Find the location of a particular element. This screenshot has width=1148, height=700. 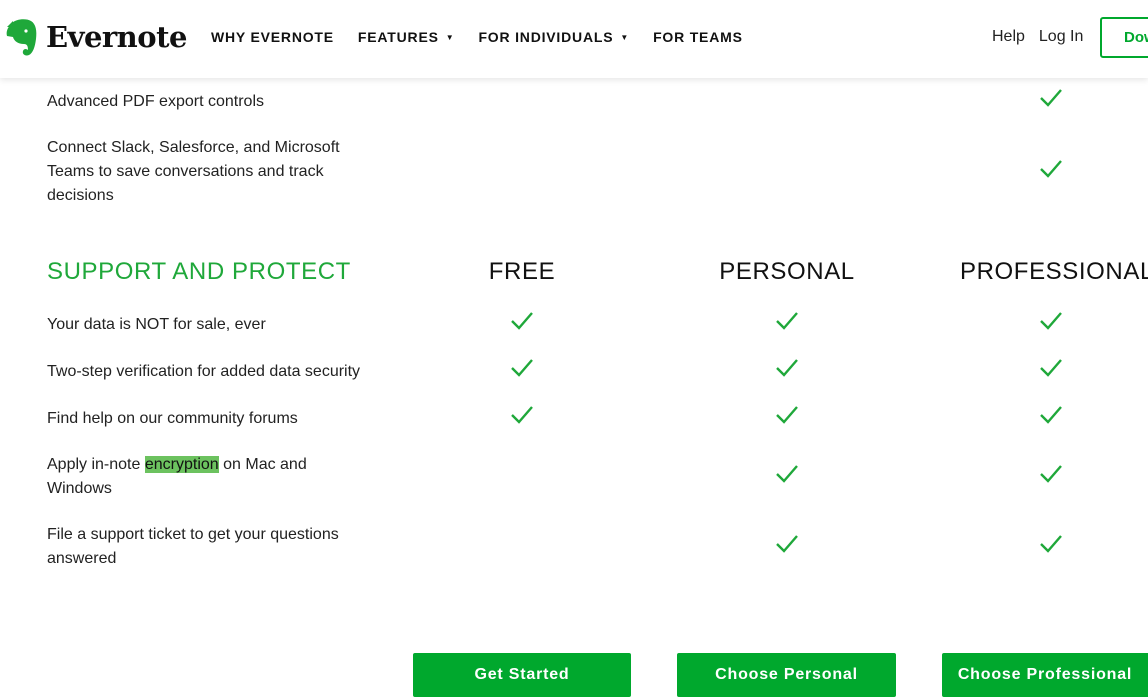

nav-features: FEATURES ▼ is located at coordinates (406, 37).